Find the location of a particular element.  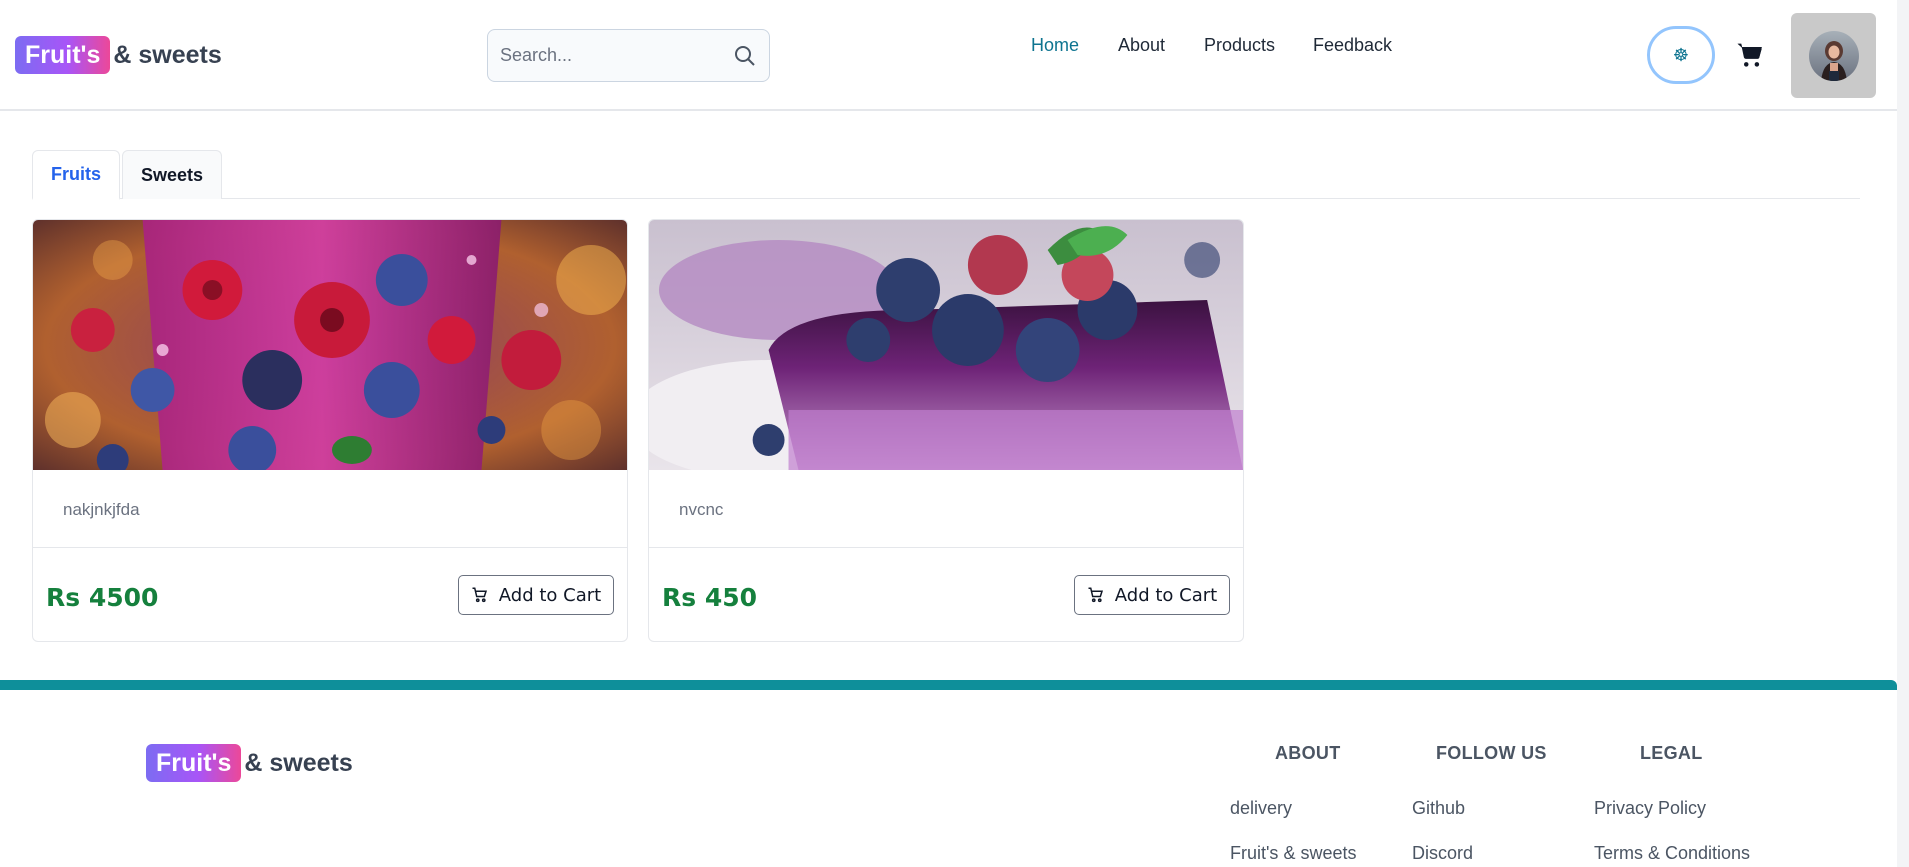

footer-link-brand: Fruit's & sweets is located at coordinates (1293, 853).